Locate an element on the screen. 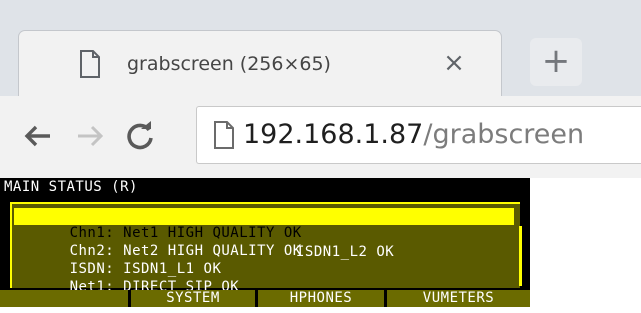 This screenshot has width=641, height=313. softkey-blank is located at coordinates (64, 298).